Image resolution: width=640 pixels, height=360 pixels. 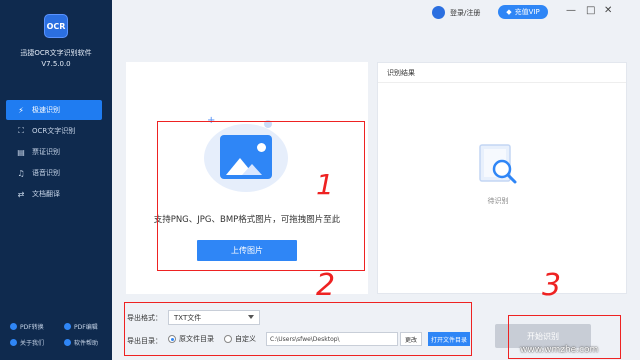 I want to click on pdf-edit-icon, so click(x=67, y=326).